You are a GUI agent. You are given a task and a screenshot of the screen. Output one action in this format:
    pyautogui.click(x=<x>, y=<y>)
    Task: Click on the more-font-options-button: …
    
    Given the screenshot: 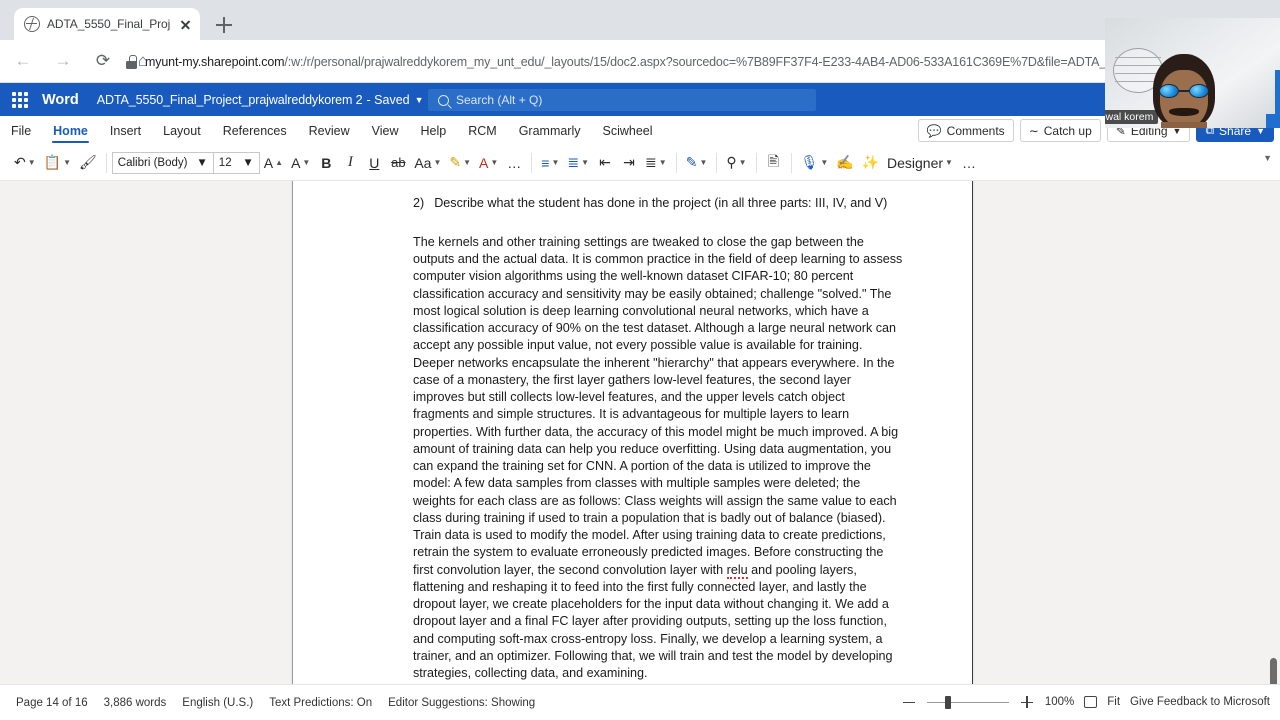 What is the action you would take?
    pyautogui.click(x=514, y=163)
    